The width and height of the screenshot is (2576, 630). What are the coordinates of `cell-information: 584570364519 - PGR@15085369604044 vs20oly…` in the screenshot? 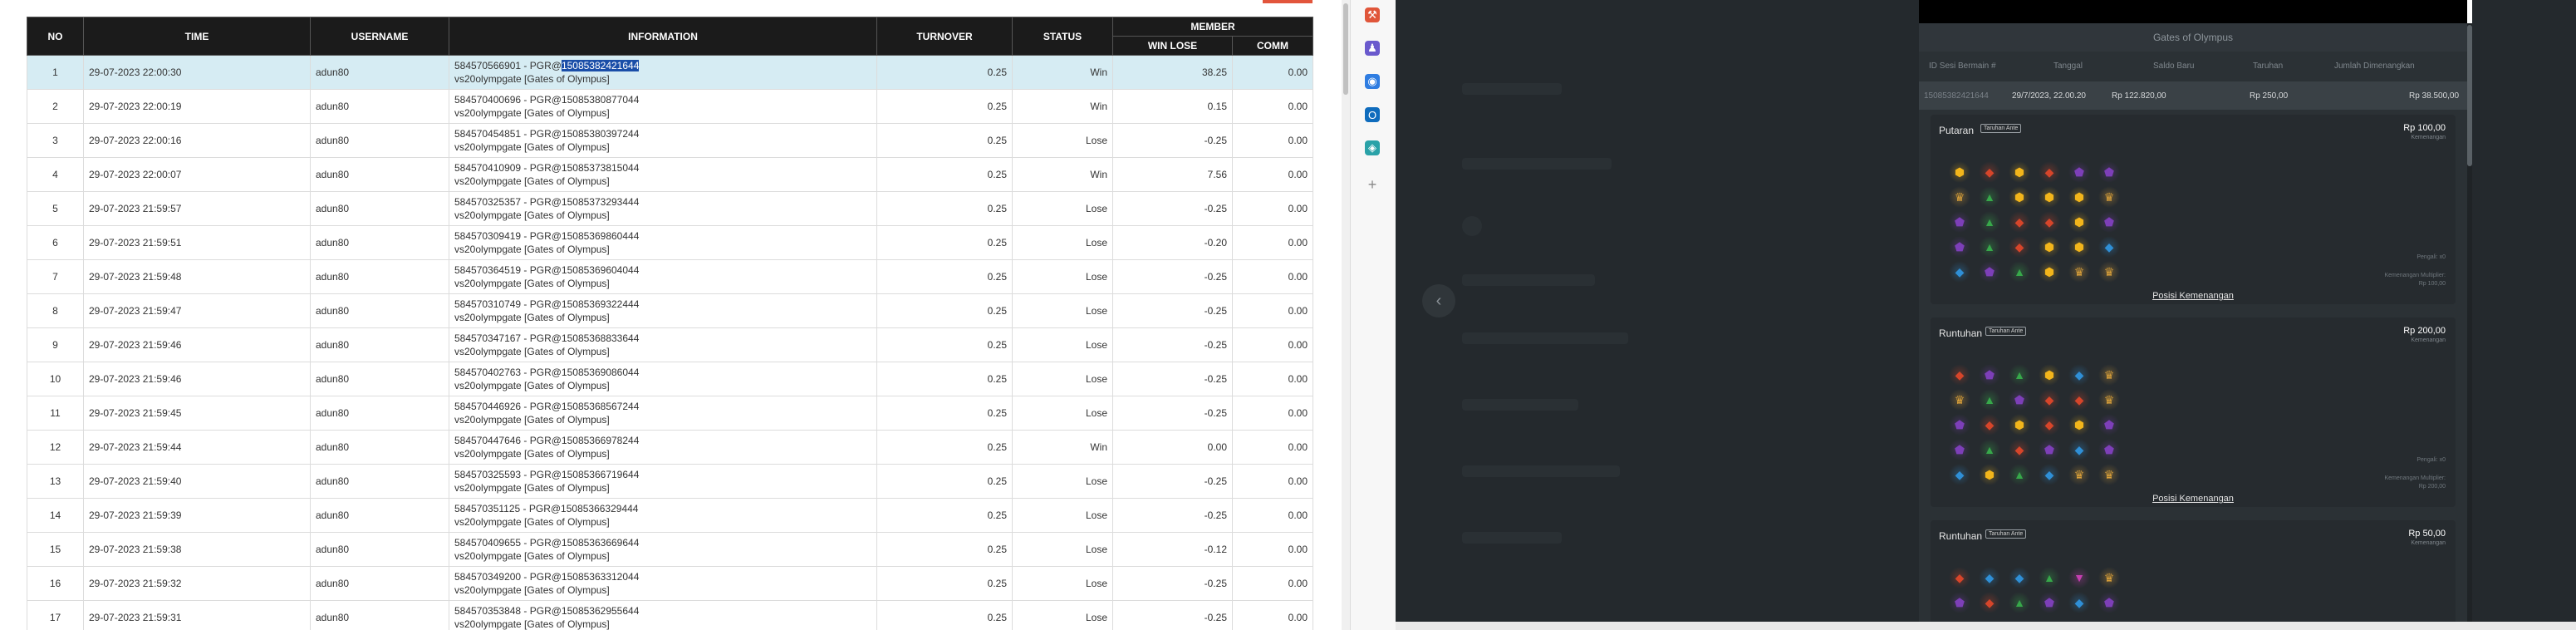 It's located at (663, 276).